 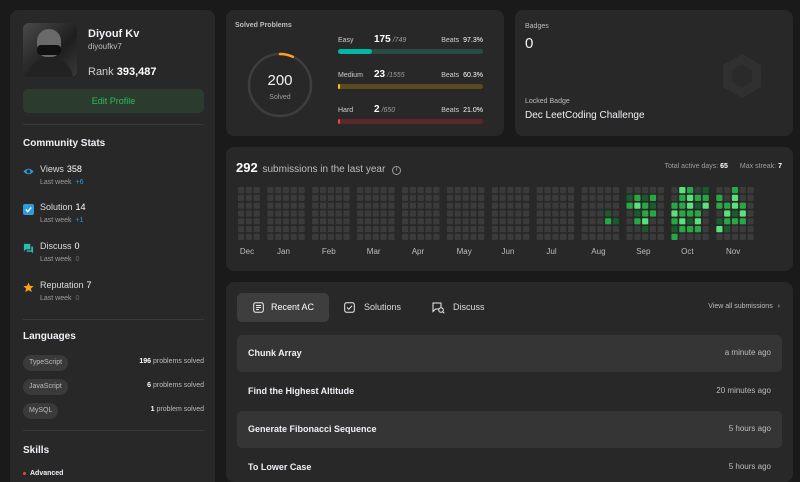 I want to click on view-all-submissions-link: View all submissions ›, so click(x=744, y=306).